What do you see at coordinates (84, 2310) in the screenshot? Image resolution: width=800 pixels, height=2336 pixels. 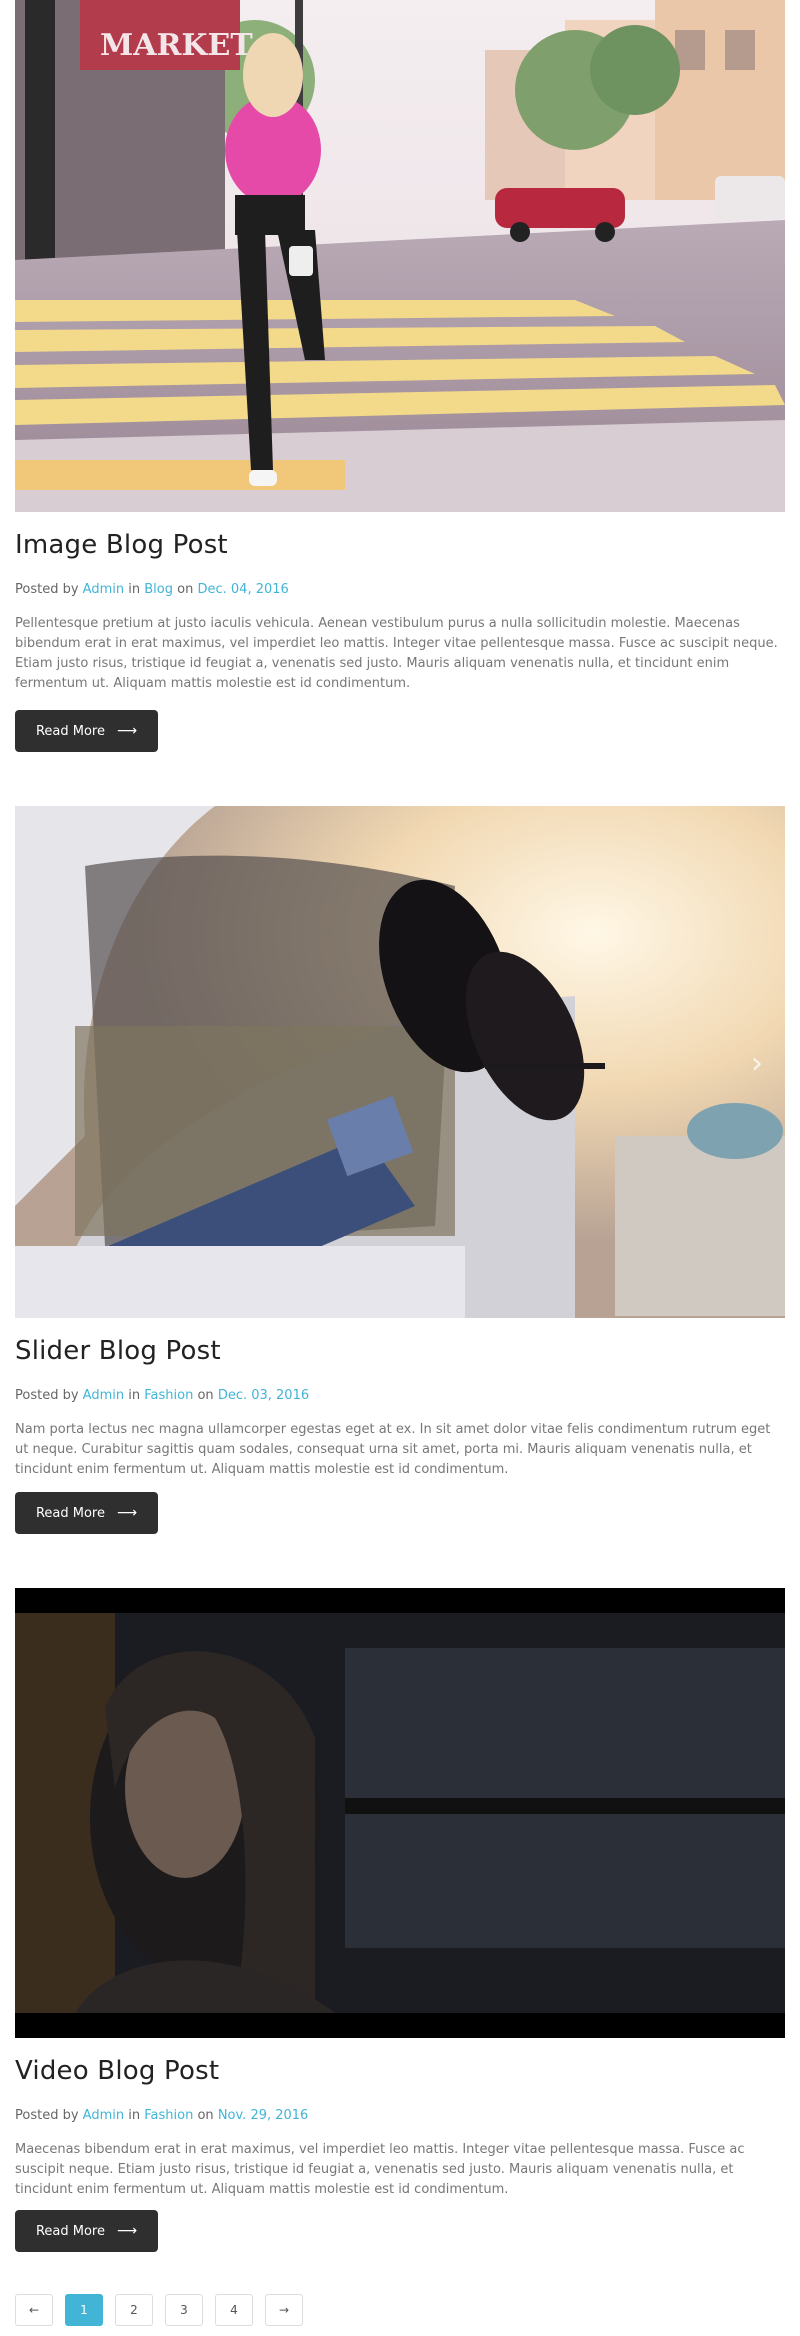 I see `pagination-page-1: 1` at bounding box center [84, 2310].